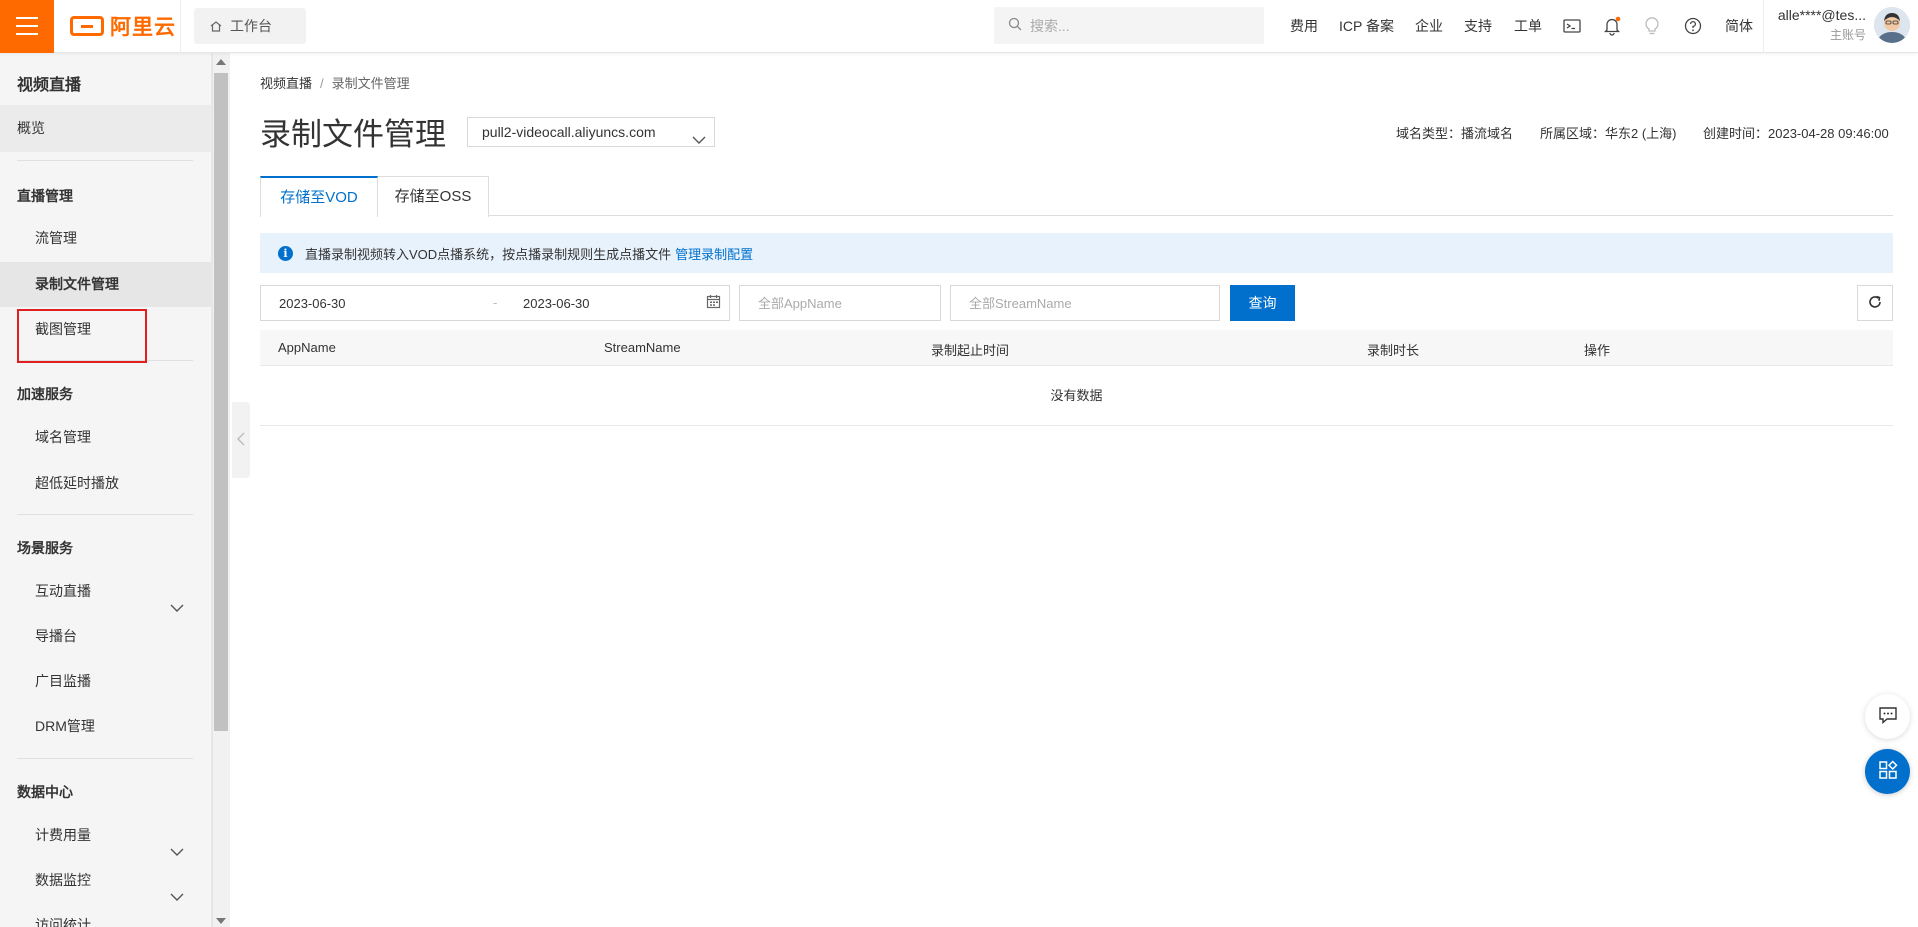  I want to click on sidebar-item-monitor: 广目监播, so click(105, 681).